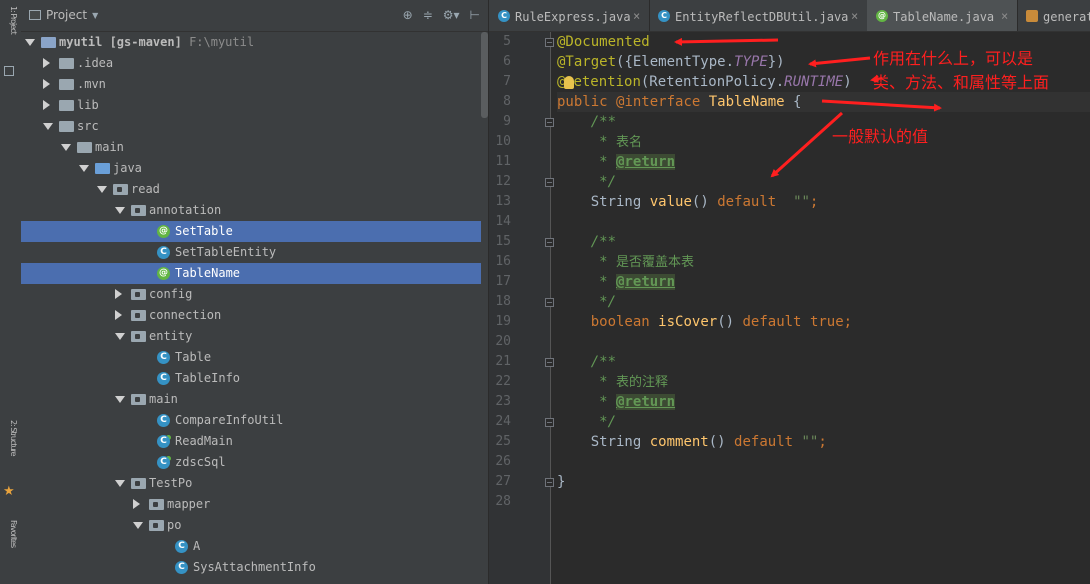 The image size is (1090, 584). Describe the element at coordinates (408, 15) in the screenshot. I see `scroll-from-source-icon: ⊕` at that location.